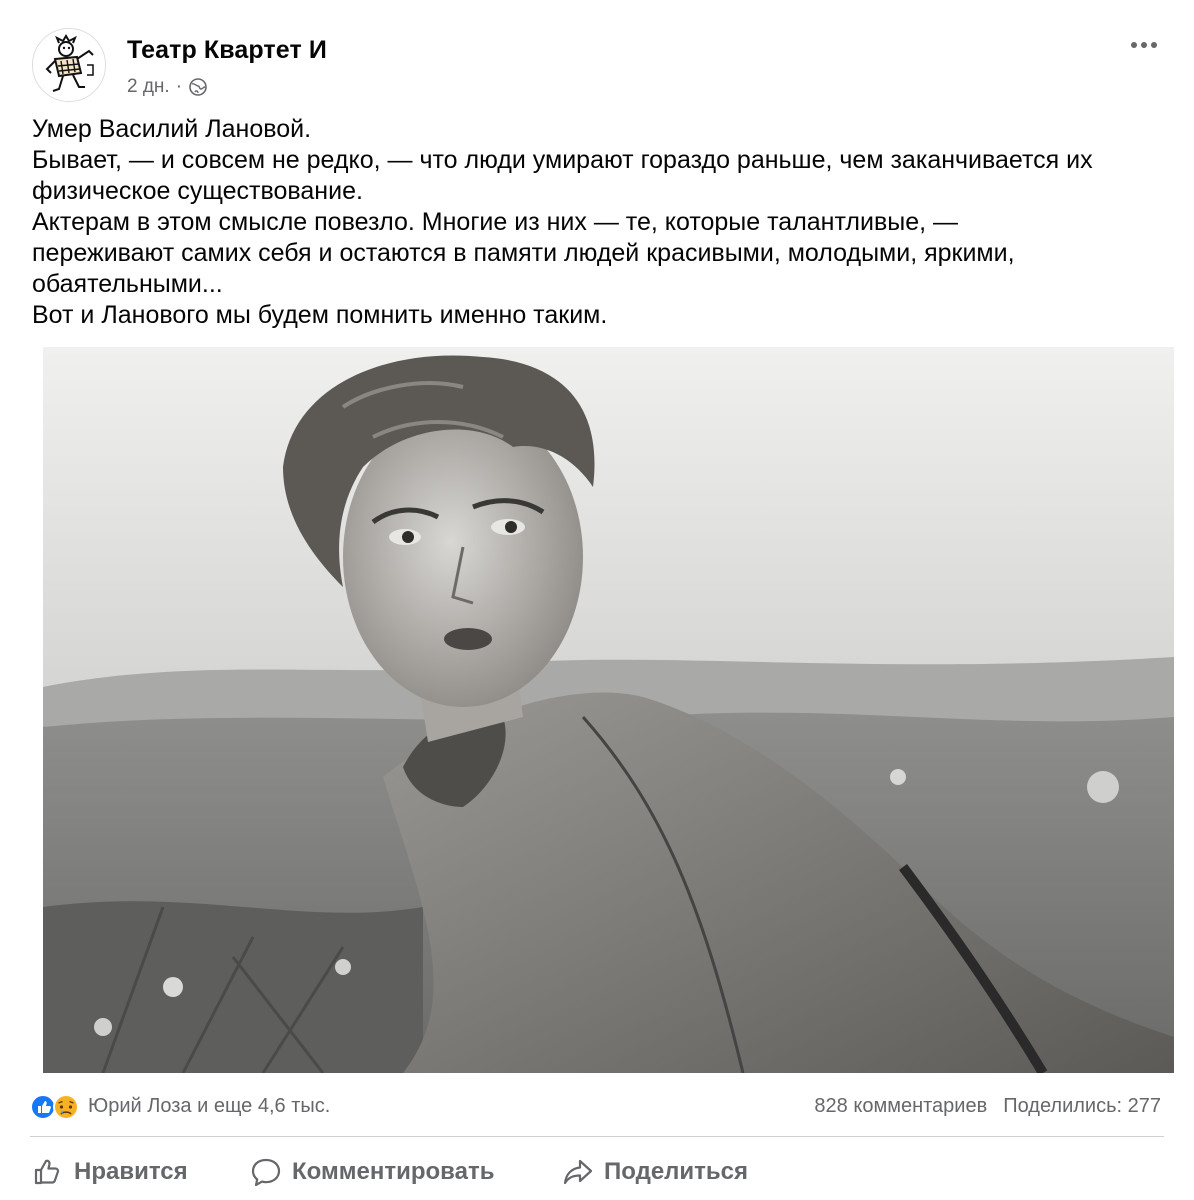 The width and height of the screenshot is (1194, 1200). I want to click on page-name-link: Театр Квартет И, so click(227, 50).